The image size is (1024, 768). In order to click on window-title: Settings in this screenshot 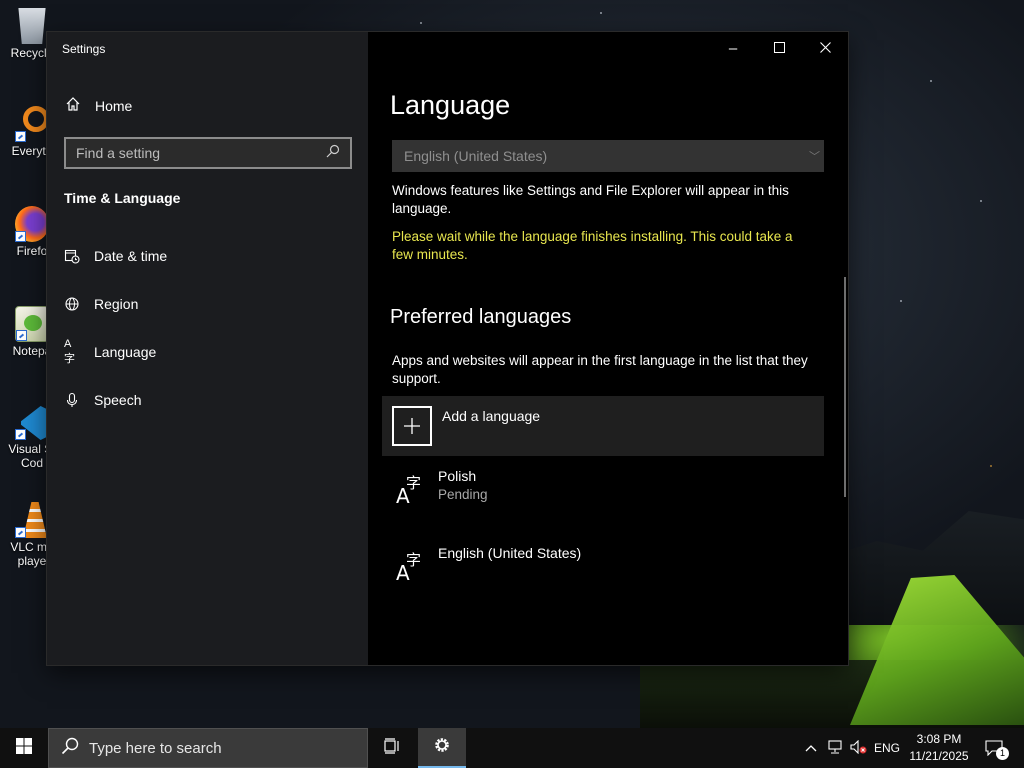, I will do `click(84, 49)`.